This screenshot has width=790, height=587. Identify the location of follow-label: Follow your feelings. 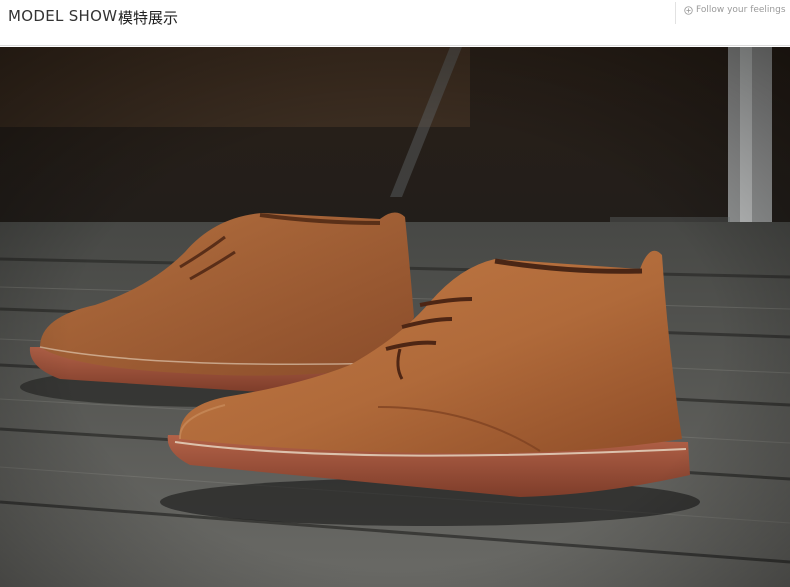
(741, 10).